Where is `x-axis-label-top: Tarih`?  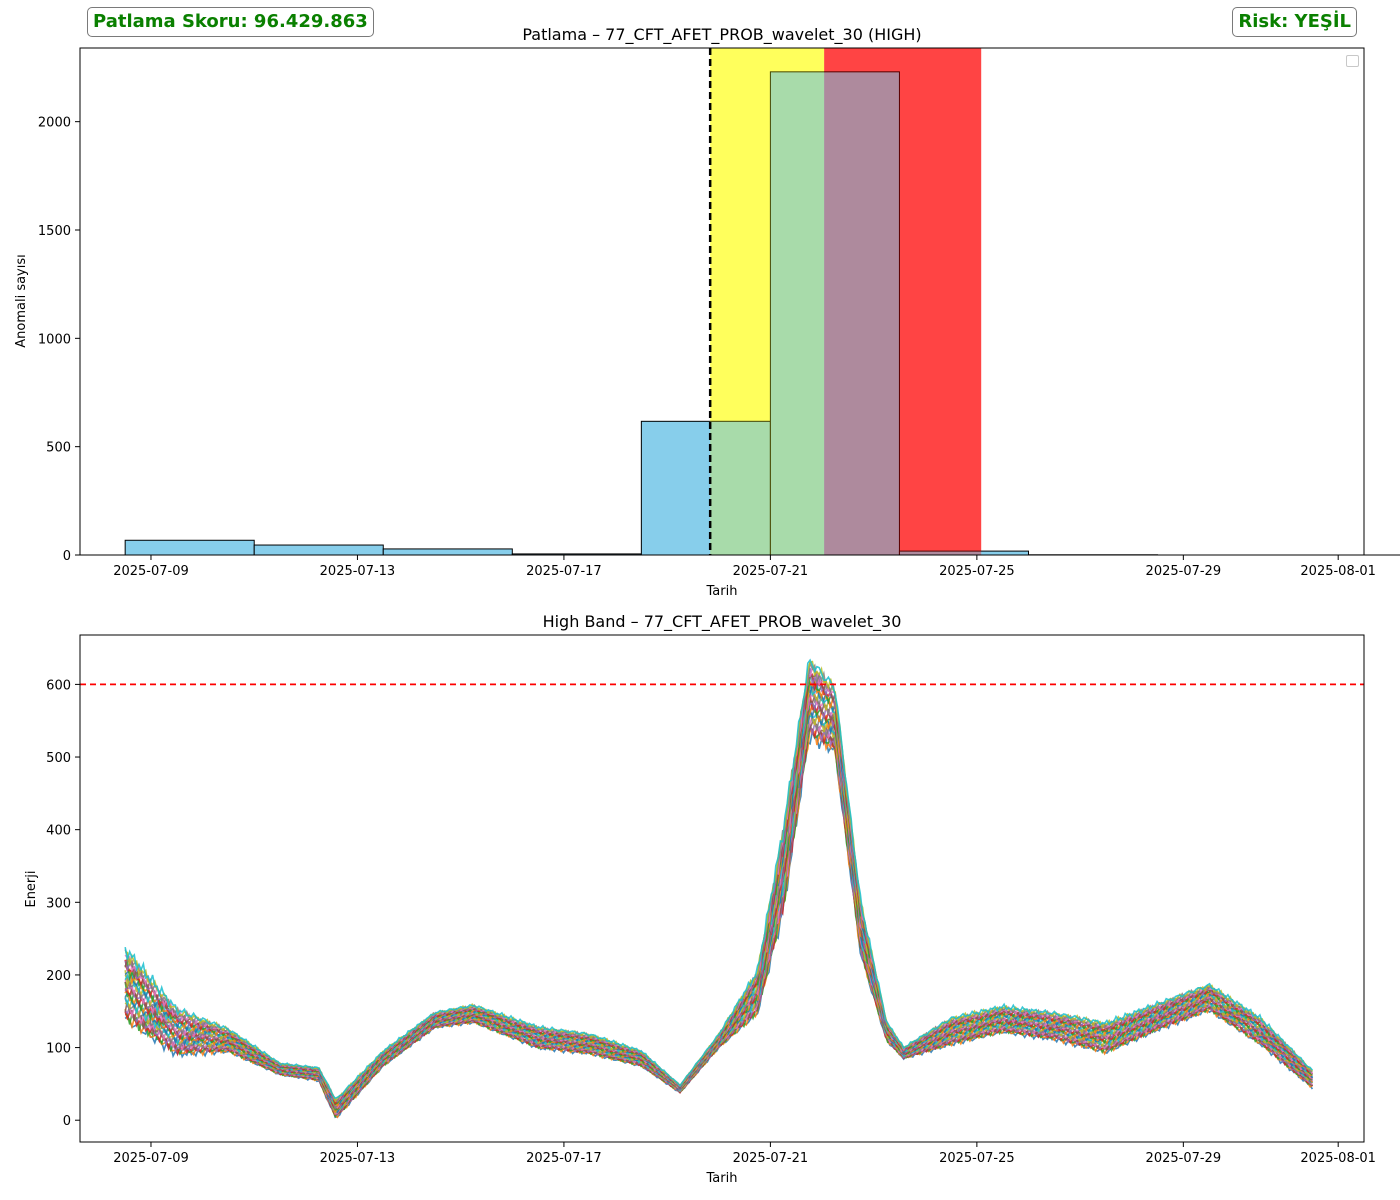
x-axis-label-top: Tarih is located at coordinates (722, 591).